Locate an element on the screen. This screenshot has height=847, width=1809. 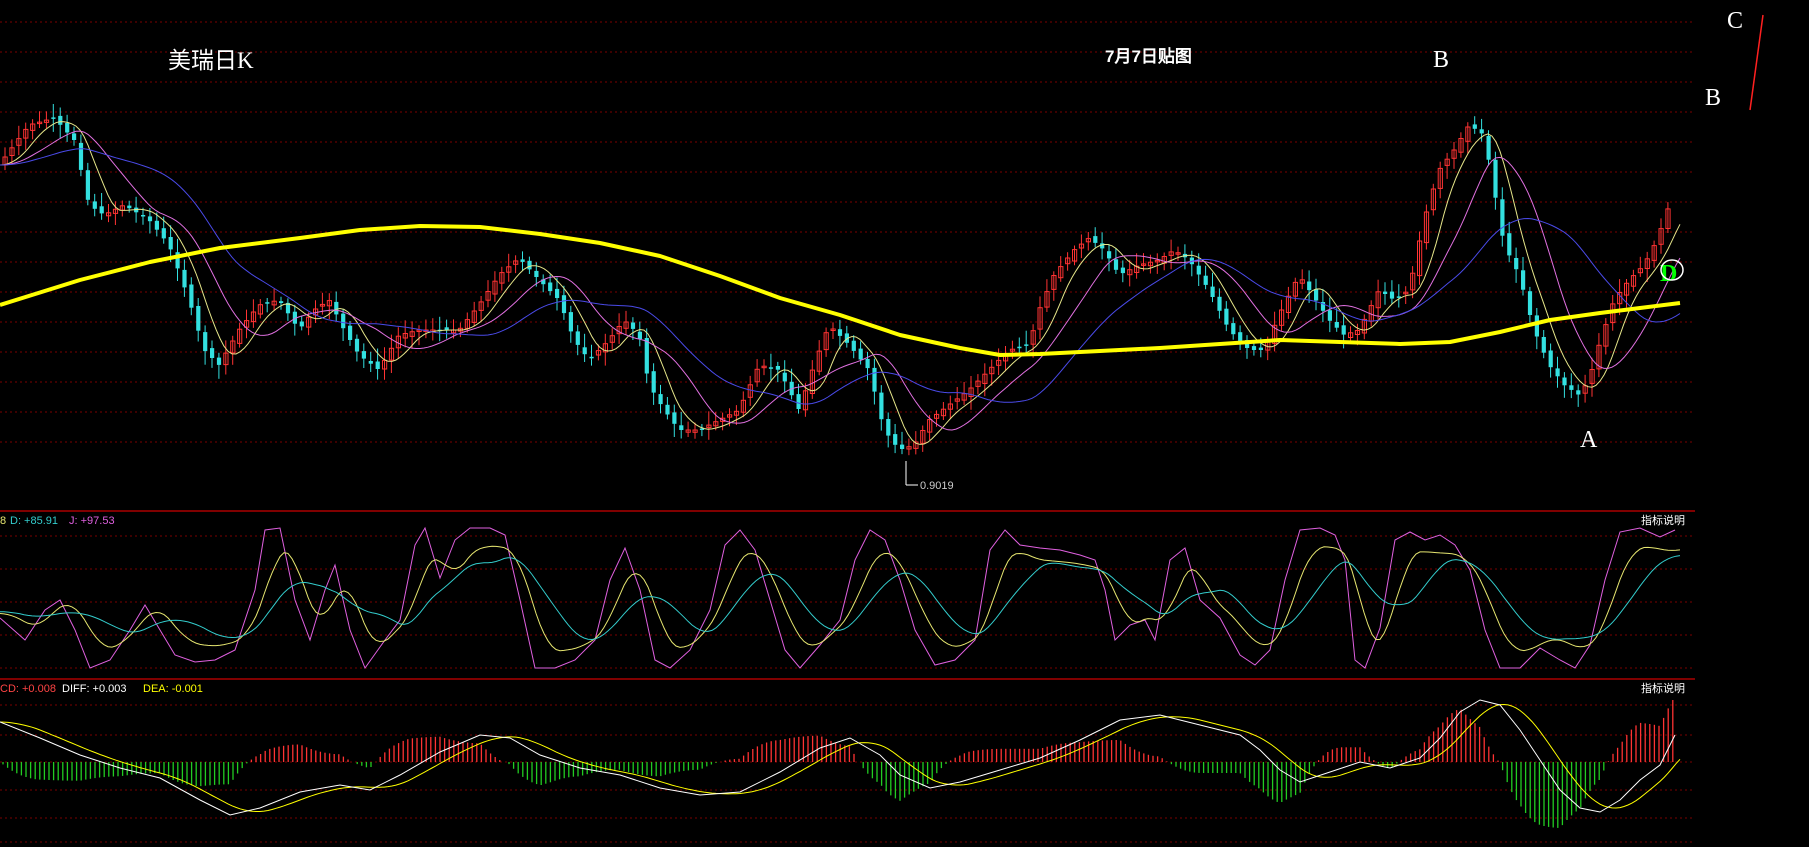
wave-label-b-top: B is located at coordinates (1441, 60).